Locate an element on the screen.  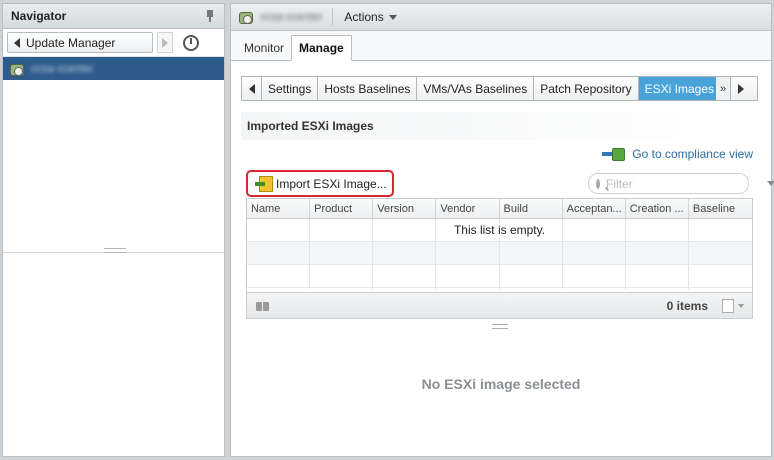
navigator-history-bar: Update Manager is located at coordinates (113, 43).